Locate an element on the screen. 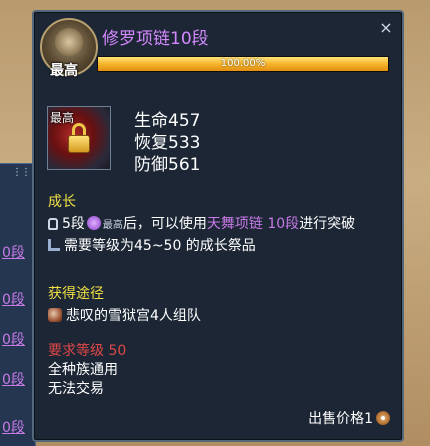 The image size is (430, 446). sale-price: 出售价格1 is located at coordinates (349, 418).